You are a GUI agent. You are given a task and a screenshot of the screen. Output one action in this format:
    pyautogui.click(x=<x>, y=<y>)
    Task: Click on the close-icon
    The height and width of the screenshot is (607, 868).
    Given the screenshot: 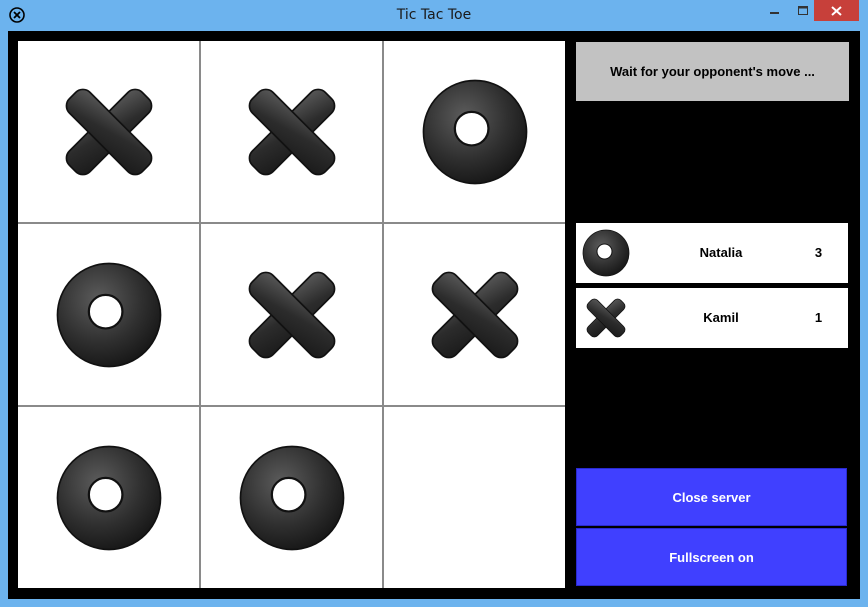 What is the action you would take?
    pyautogui.click(x=836, y=10)
    